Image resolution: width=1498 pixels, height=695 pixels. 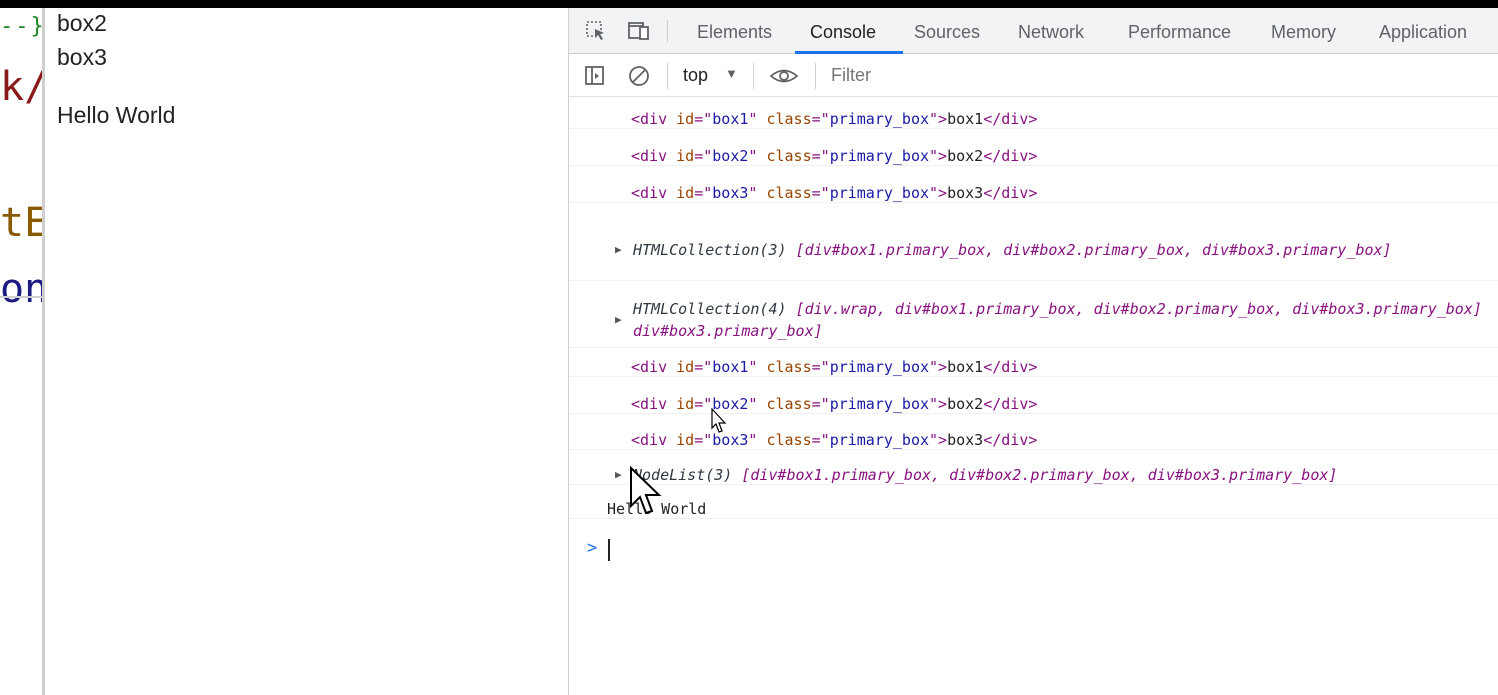 What do you see at coordinates (1033, 509) in the screenshot?
I see `console-message-log: Hello World` at bounding box center [1033, 509].